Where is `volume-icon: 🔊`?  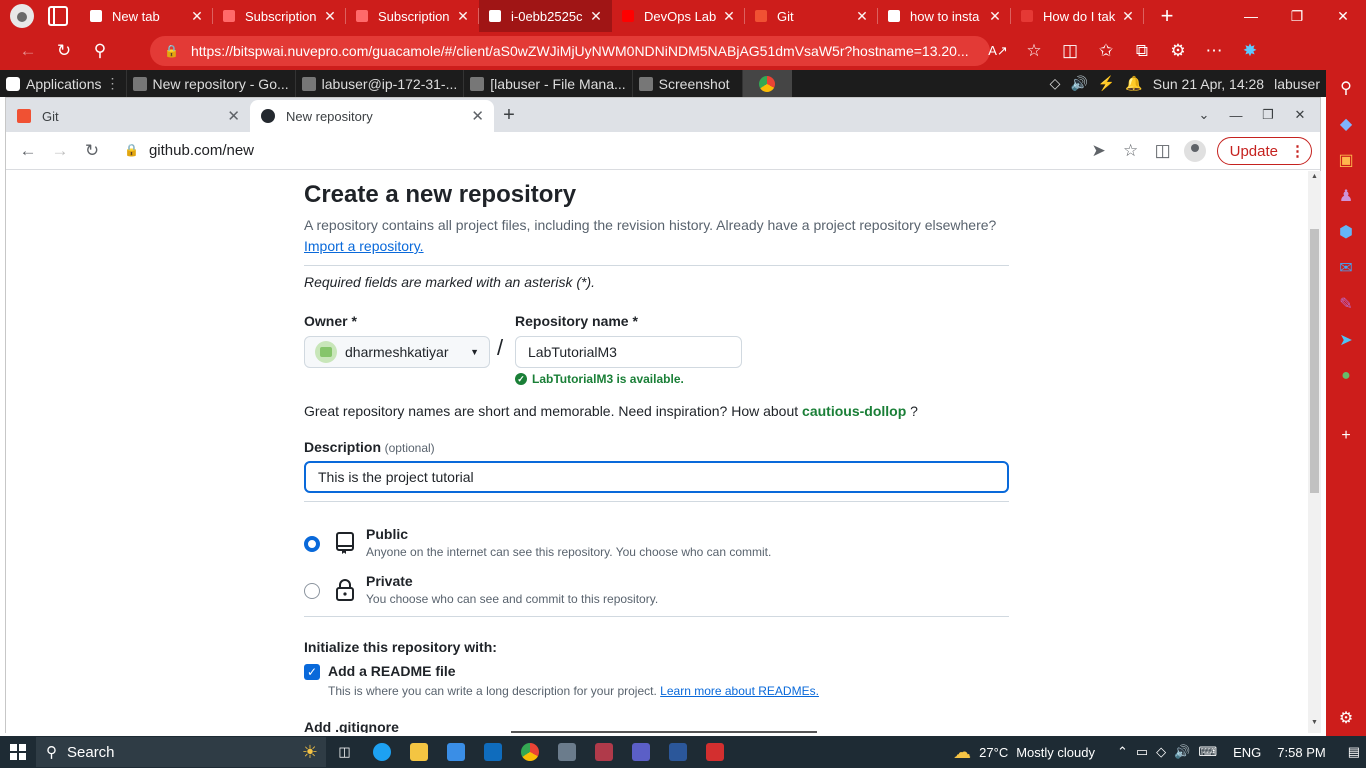
volume-icon: 🔊 is located at coordinates (1078, 83).